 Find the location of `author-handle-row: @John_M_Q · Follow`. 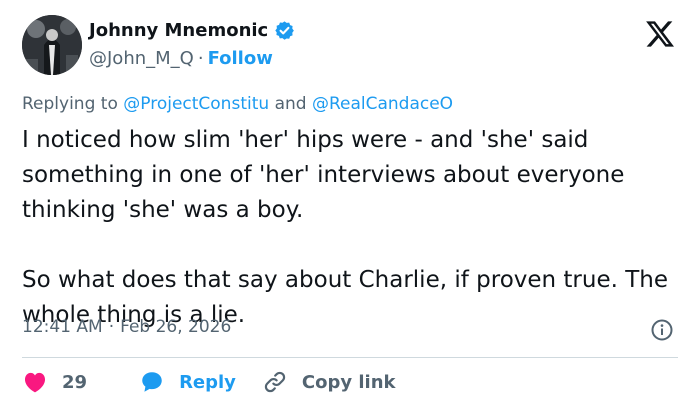

author-handle-row: @John_M_Q · Follow is located at coordinates (181, 58).